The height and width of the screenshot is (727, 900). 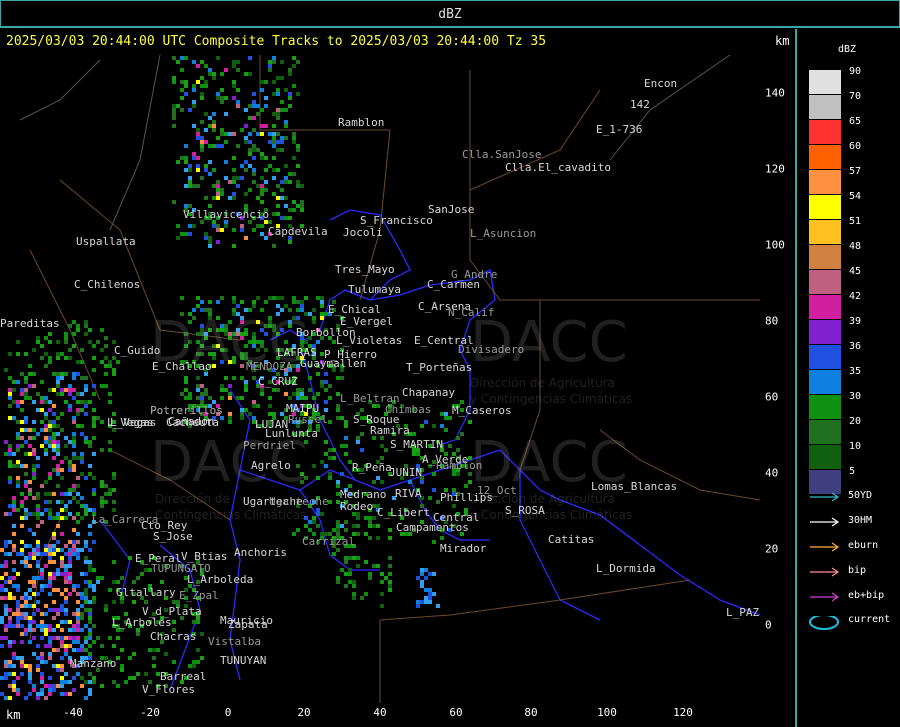 What do you see at coordinates (142, 622) in the screenshot?
I see `place-label: L_Arboles` at bounding box center [142, 622].